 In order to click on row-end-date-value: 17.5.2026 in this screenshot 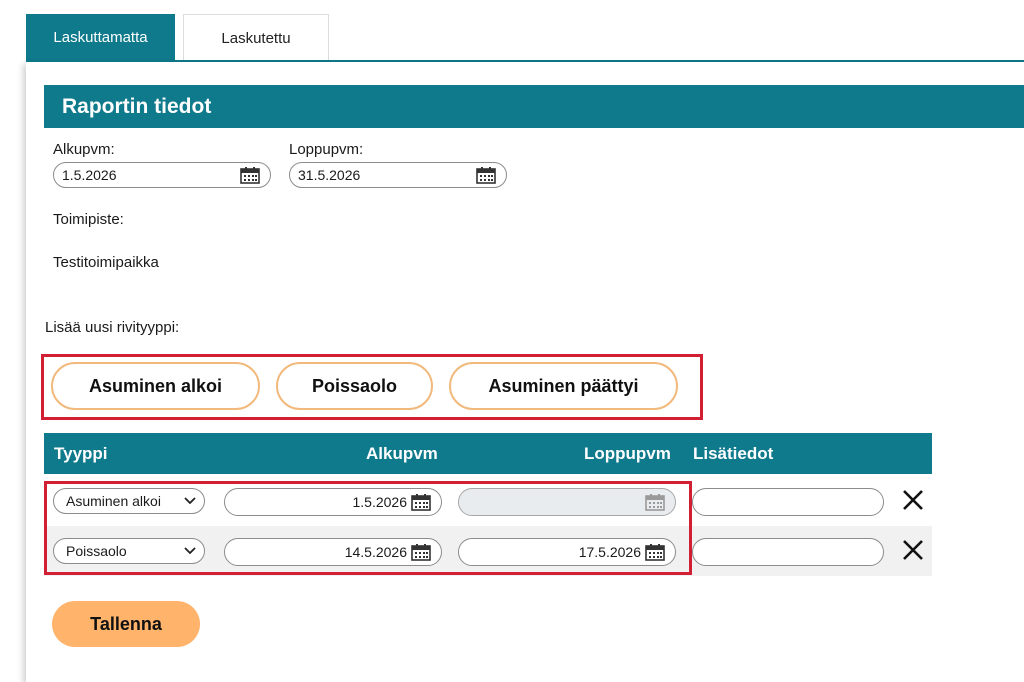, I will do `click(609, 552)`.